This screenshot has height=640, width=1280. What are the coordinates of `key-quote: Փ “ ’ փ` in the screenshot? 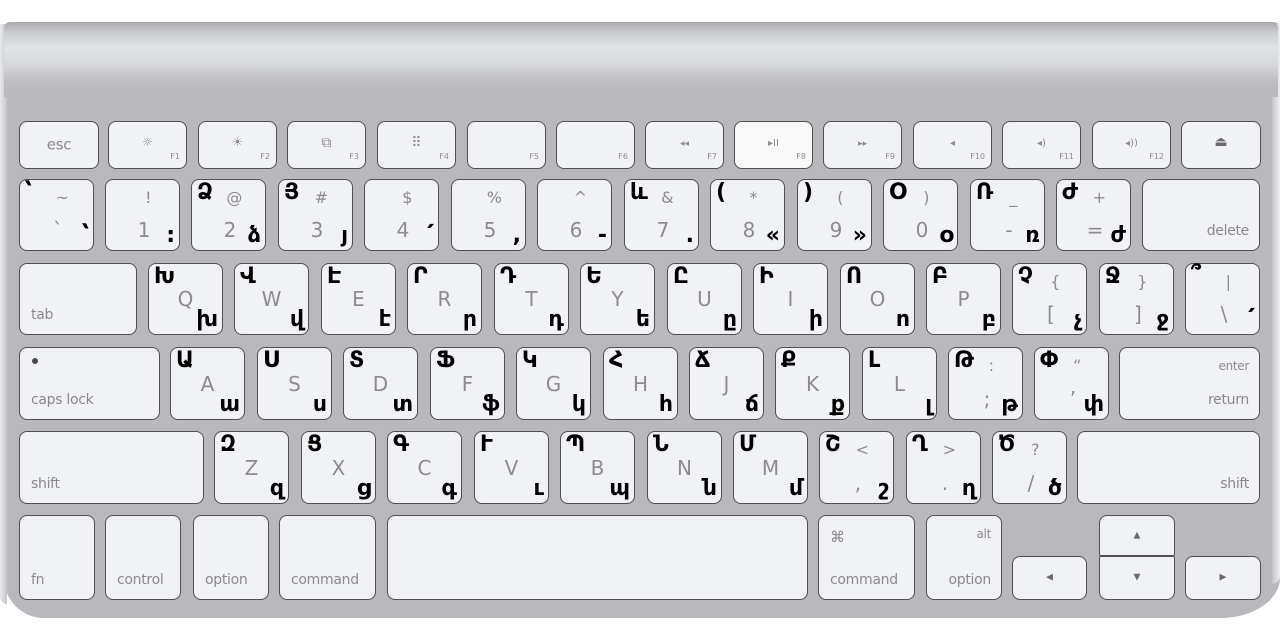 It's located at (1071, 383).